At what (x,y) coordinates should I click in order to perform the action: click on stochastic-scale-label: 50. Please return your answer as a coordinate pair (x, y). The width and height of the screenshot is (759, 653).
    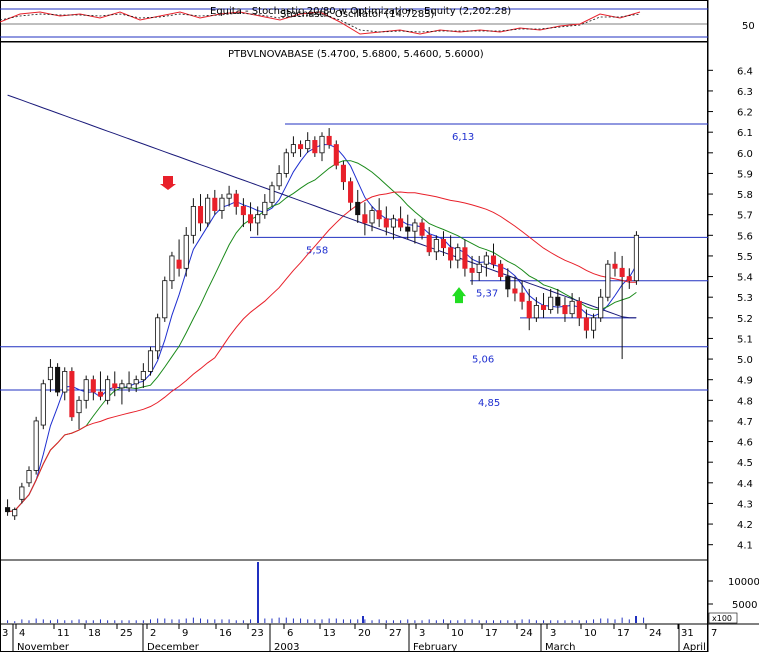
    Looking at the image, I should click on (748, 26).